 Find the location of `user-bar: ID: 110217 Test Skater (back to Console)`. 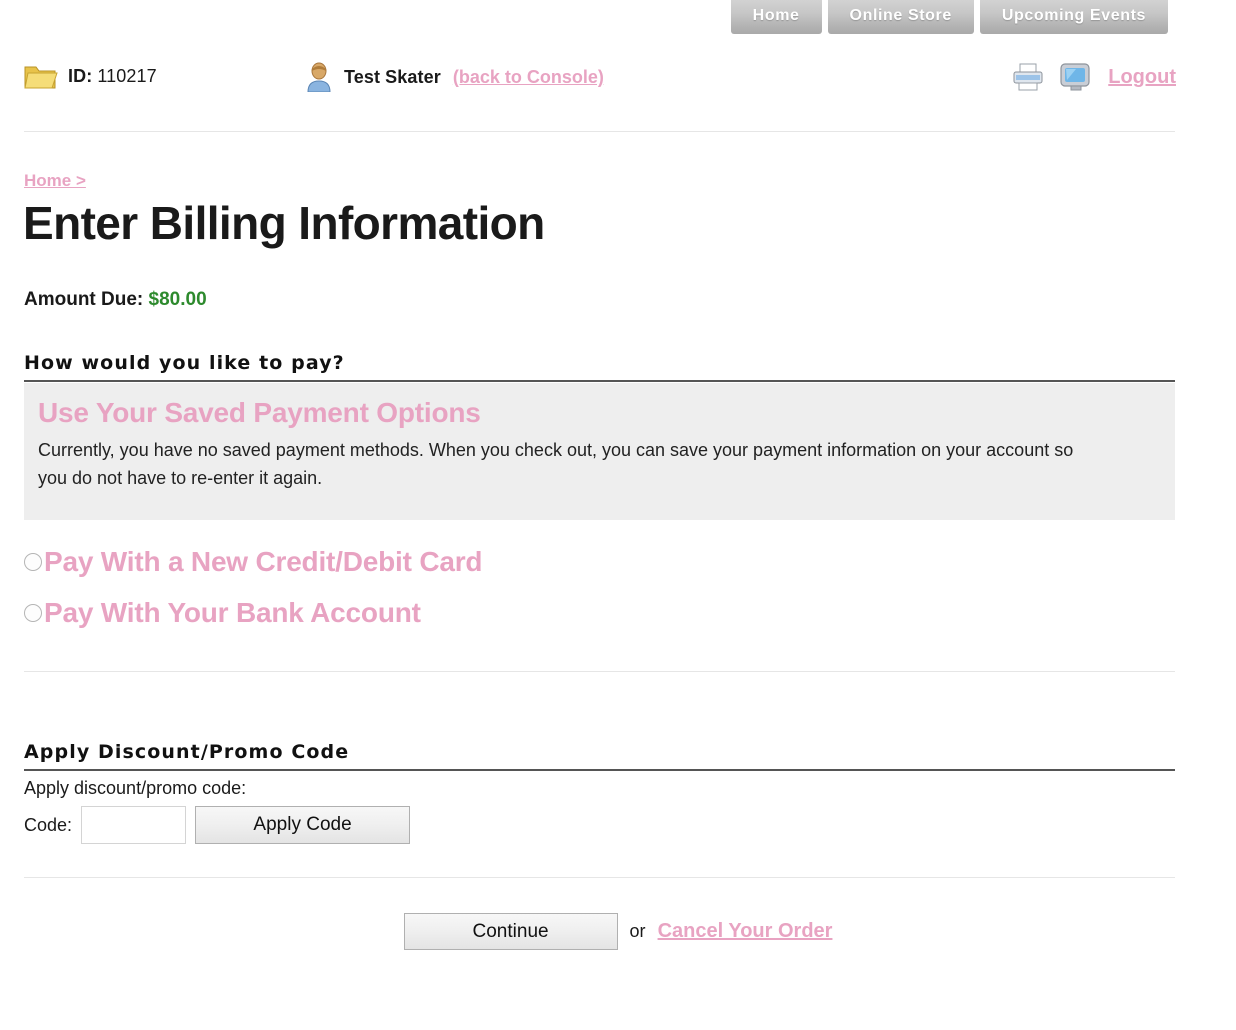

user-bar: ID: 110217 Test Skater (back to Console) is located at coordinates (618, 82).